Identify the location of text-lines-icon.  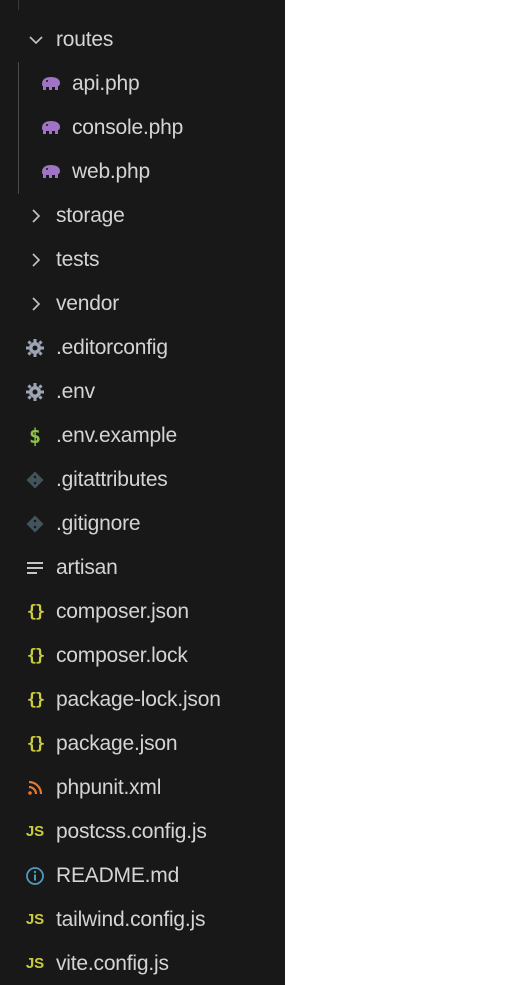
(35, 568).